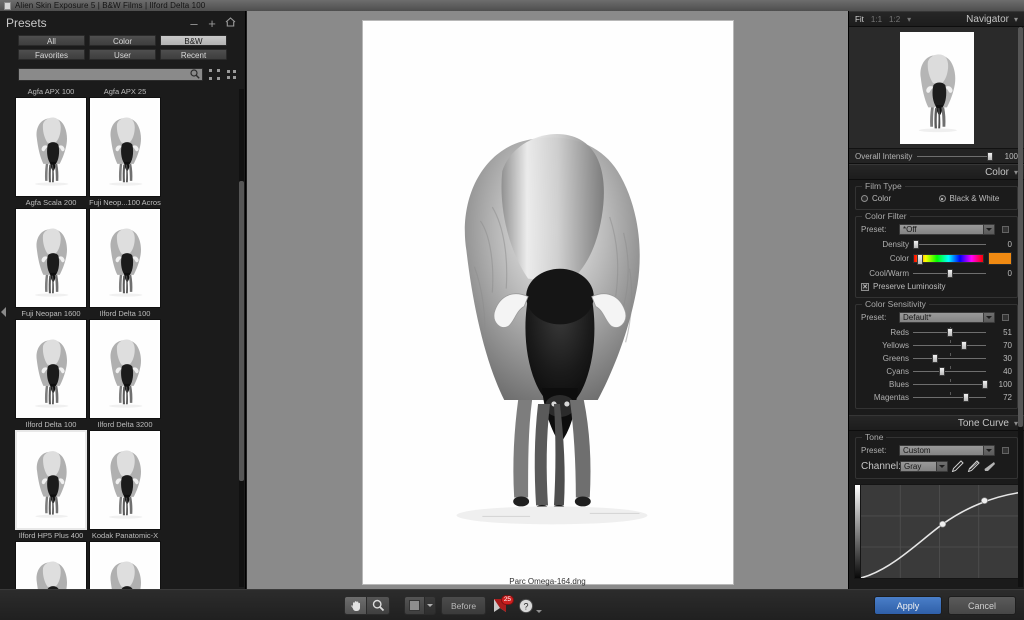 Image resolution: width=1024 pixels, height=620 pixels. What do you see at coordinates (989, 466) in the screenshot?
I see `eraser-icon` at bounding box center [989, 466].